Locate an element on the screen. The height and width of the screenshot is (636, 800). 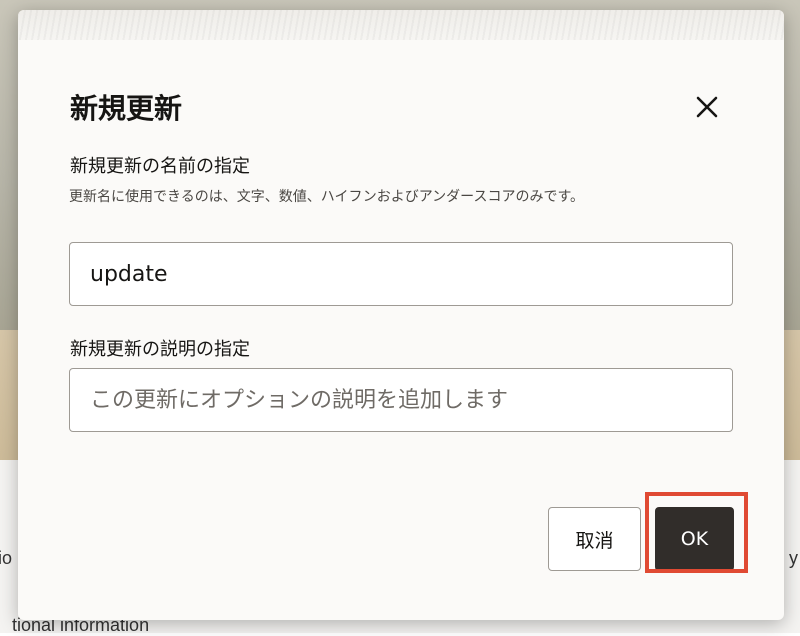
ok-button: OK is located at coordinates (694, 539).